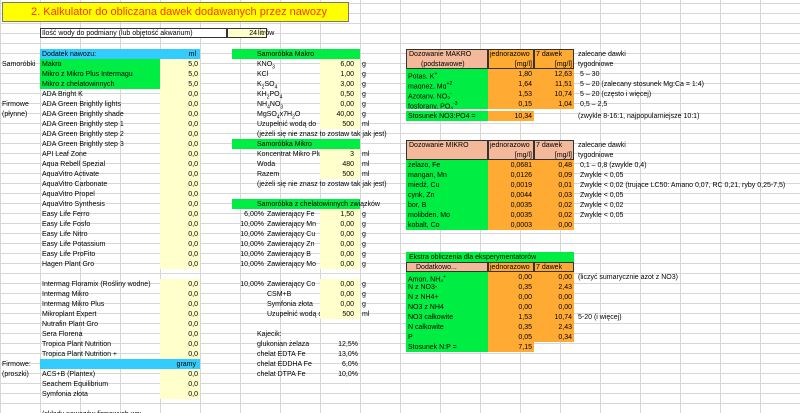  Describe the element at coordinates (565, 205) in the screenshot. I see `dmikro-val2: 0,02` at that location.